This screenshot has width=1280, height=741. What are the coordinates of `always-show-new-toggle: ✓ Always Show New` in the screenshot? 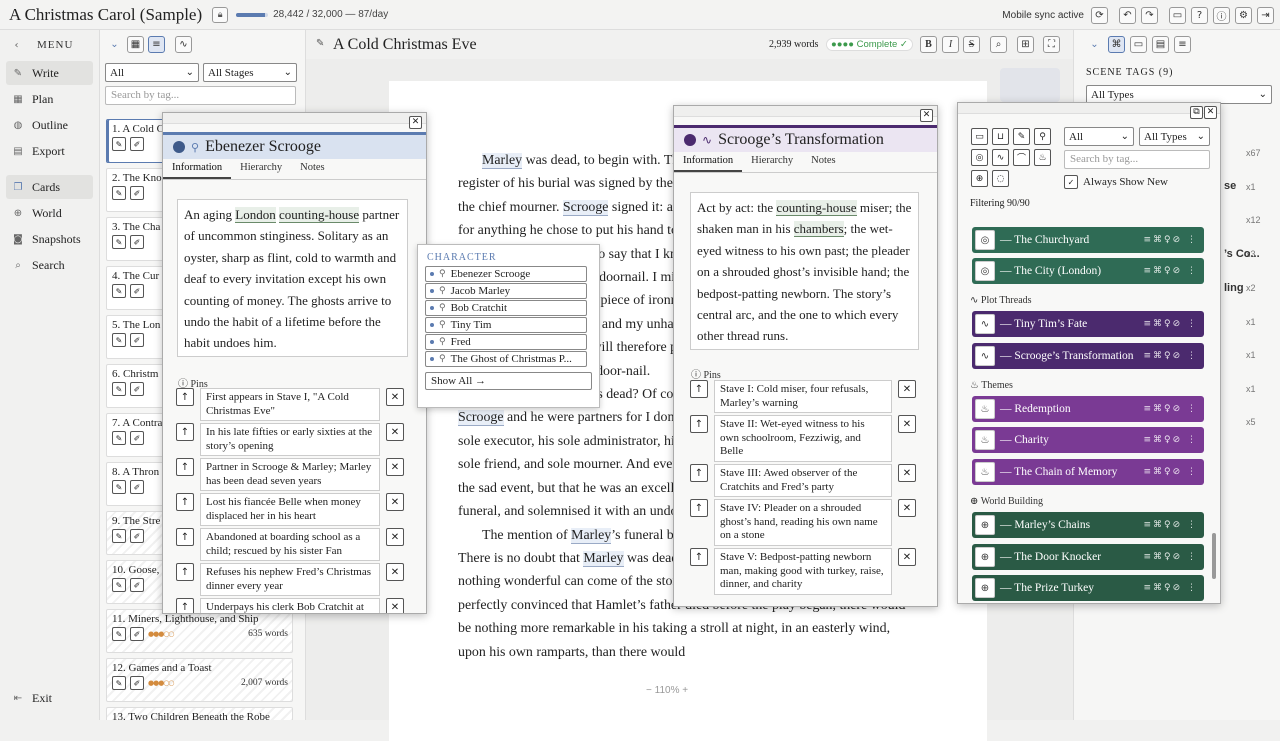 It's located at (1116, 182).